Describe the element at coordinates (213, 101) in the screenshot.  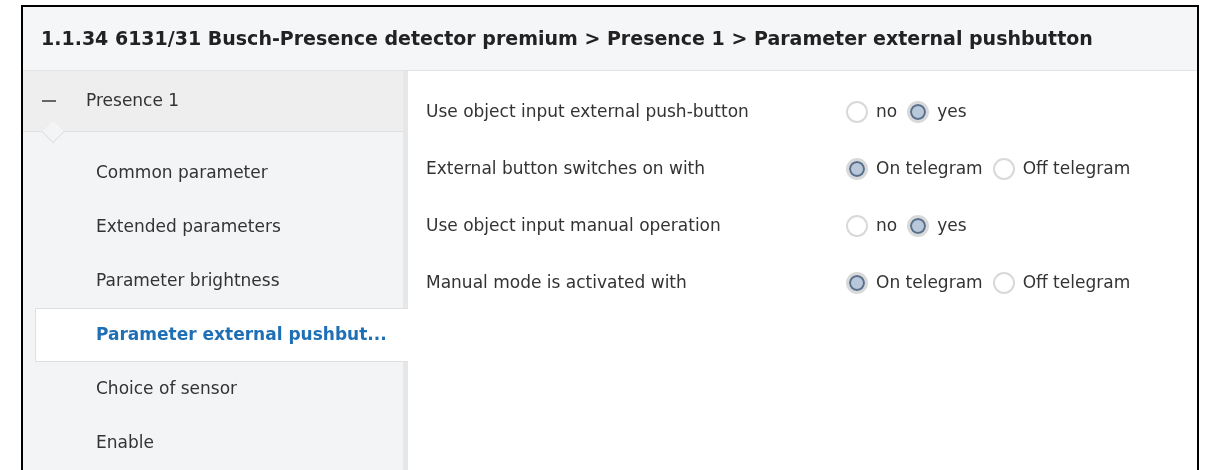
I see `tree-group-header: Presence 1` at that location.